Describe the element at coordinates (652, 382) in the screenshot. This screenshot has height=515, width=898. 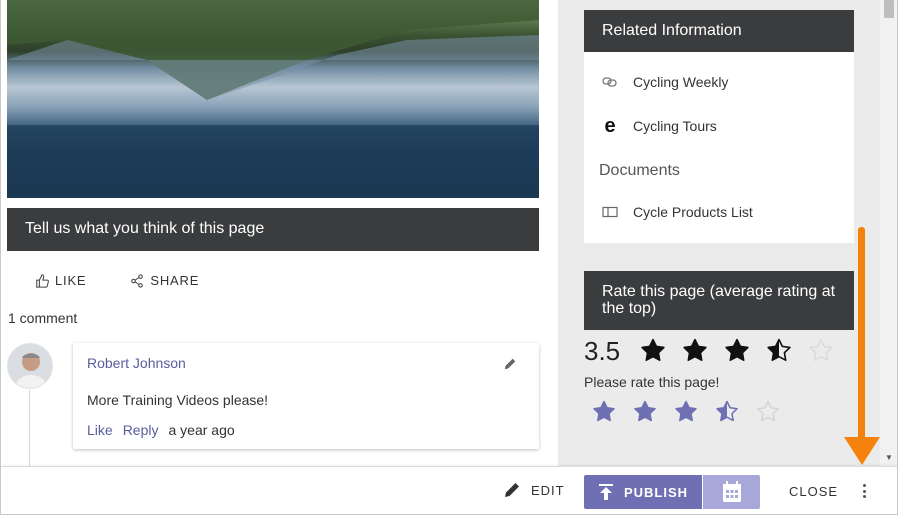
I see `rate-prompt: Please rate this page!` at that location.